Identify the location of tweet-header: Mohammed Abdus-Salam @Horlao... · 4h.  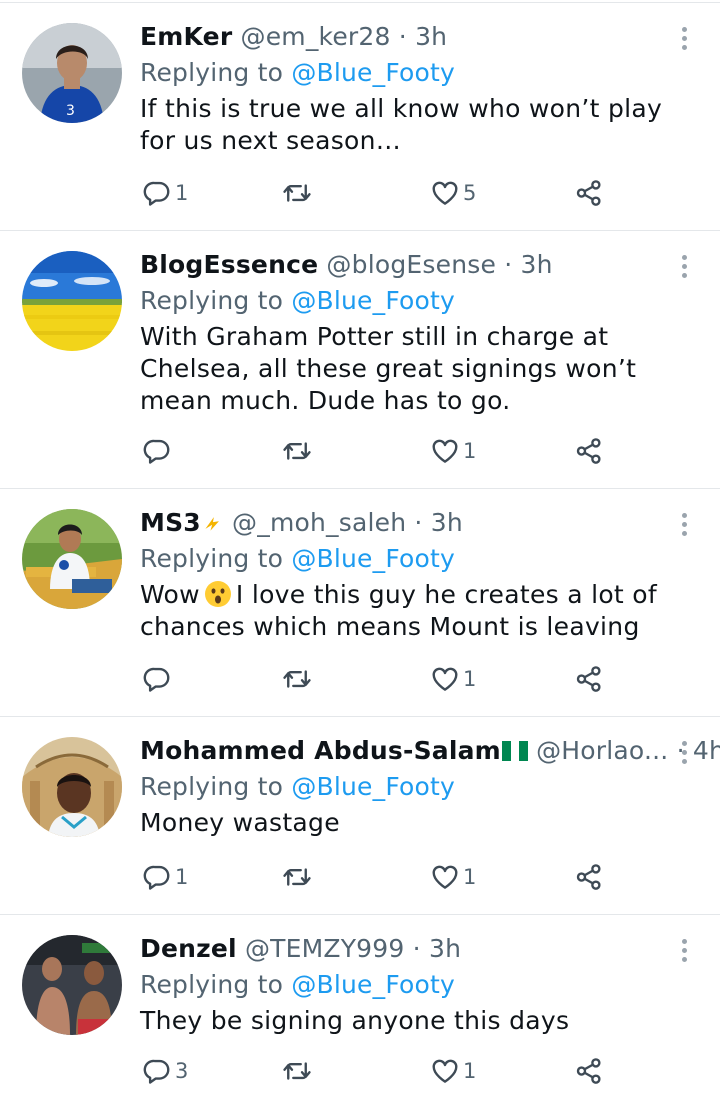
(430, 751).